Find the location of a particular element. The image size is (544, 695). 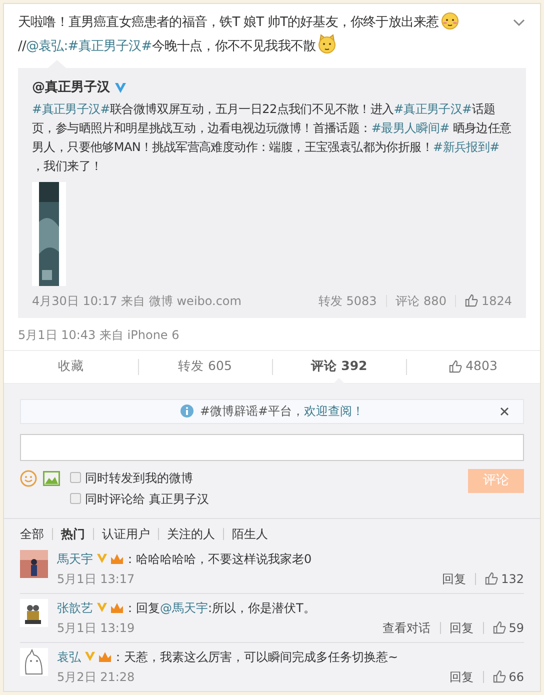

link: @馬天宇 is located at coordinates (184, 607).